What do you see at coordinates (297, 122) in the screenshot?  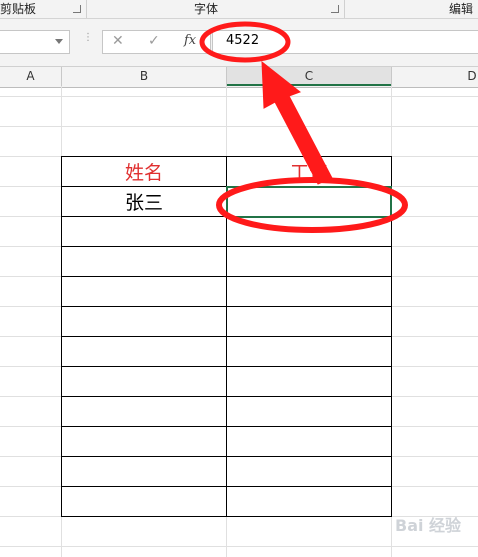 I see `annotation-arrow-icon` at bounding box center [297, 122].